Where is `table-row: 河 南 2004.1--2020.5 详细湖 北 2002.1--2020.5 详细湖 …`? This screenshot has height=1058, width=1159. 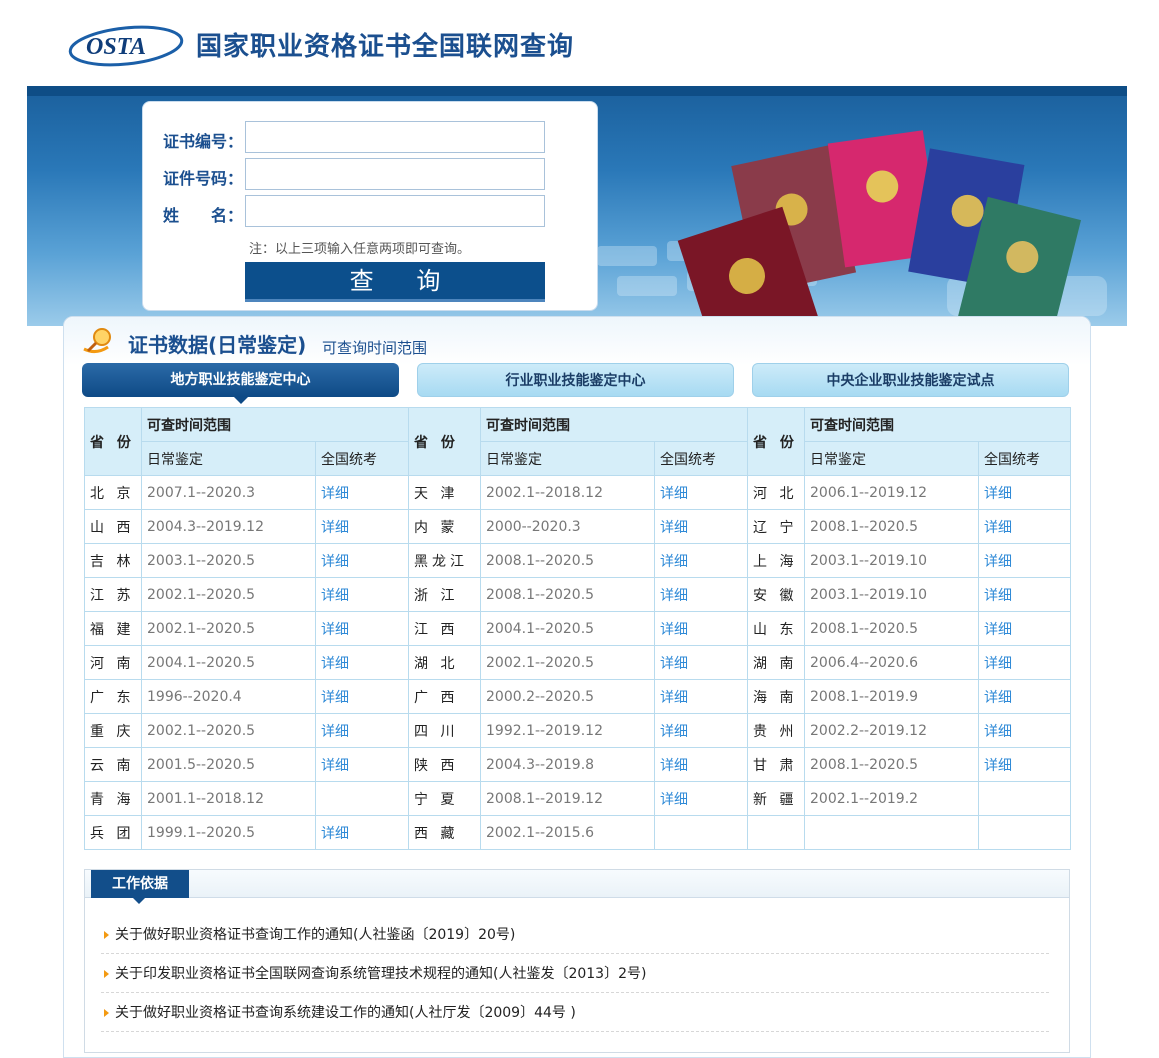
table-row: 河 南 2004.1--2020.5 详细湖 北 2002.1--2020.5 详细湖 … is located at coordinates (577, 662).